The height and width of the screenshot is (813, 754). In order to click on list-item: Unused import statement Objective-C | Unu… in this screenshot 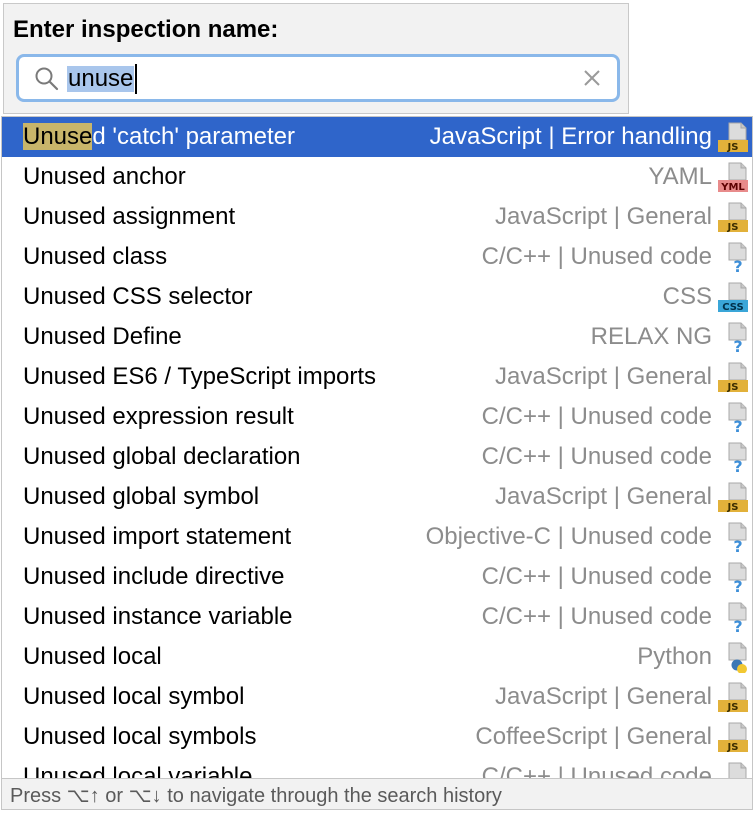, I will do `click(377, 537)`.